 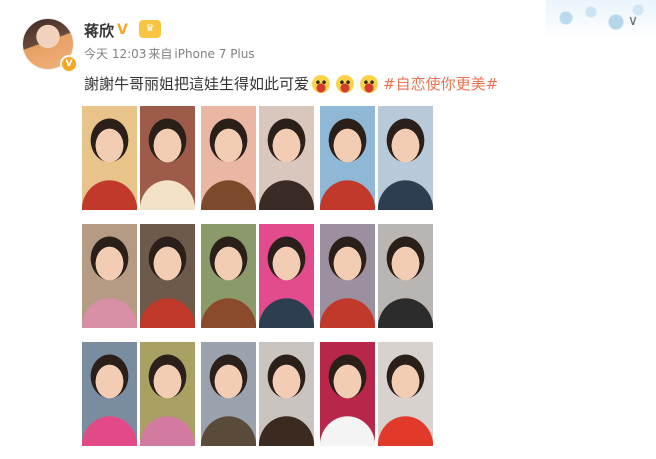 I want to click on photo-child-bob-close-up, so click(x=228, y=394).